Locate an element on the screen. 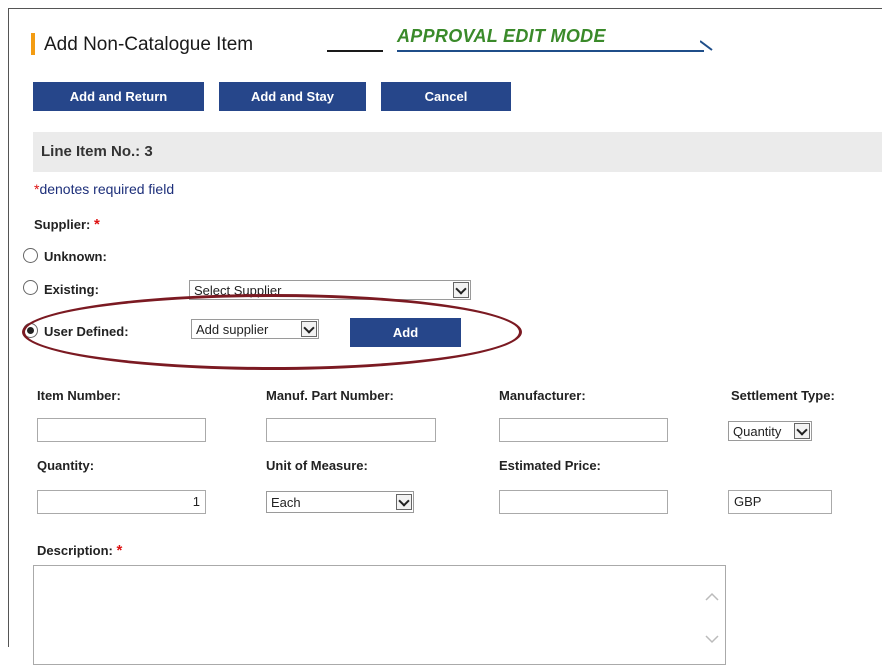  item-number-label: Item Number: is located at coordinates (79, 395).